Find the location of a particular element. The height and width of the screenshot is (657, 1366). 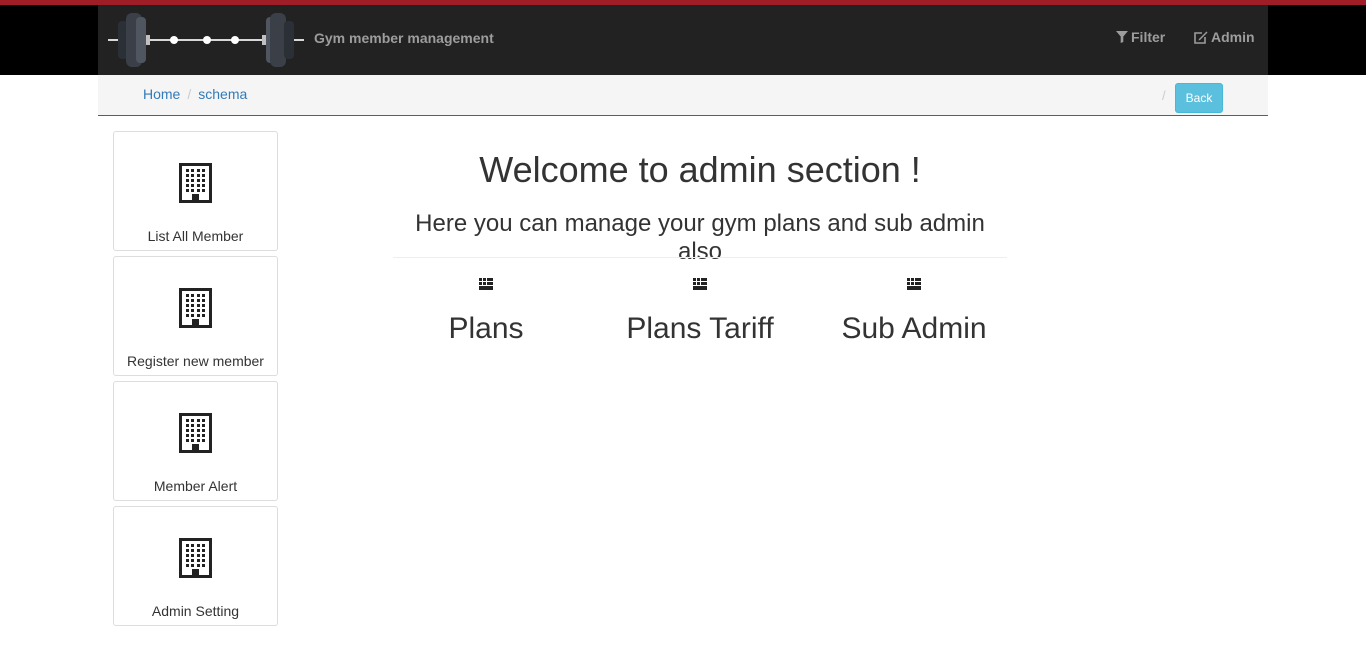

sidebar-item-list-all-member: List All Member is located at coordinates (195, 191).